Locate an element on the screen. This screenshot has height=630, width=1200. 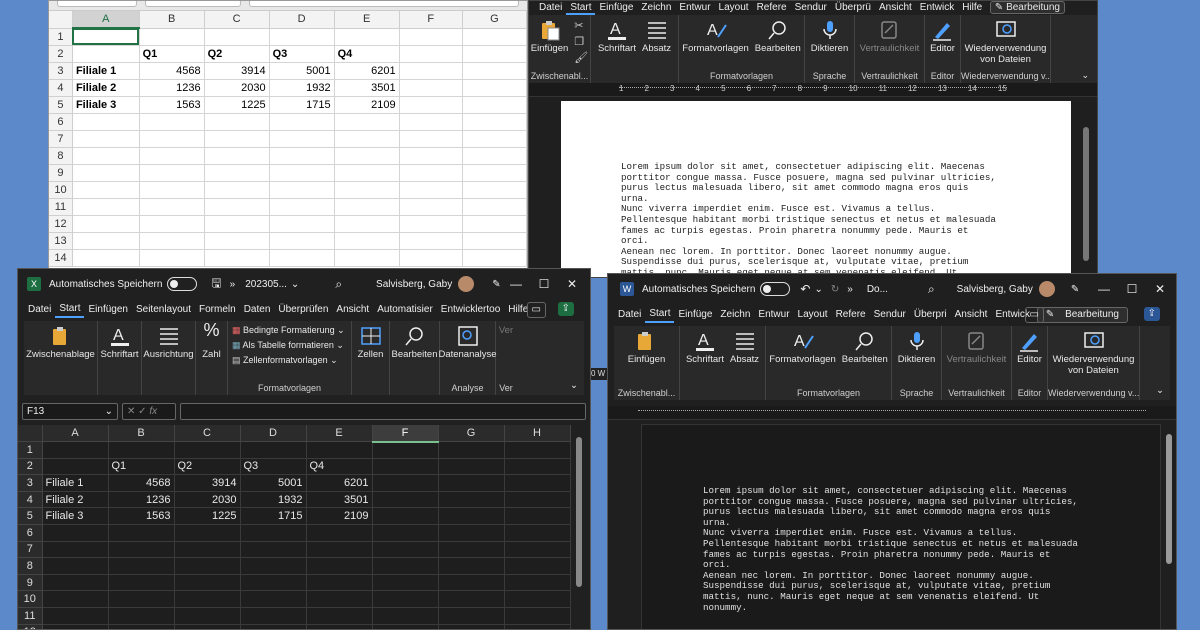
cell: 3501 is located at coordinates (339, 500).